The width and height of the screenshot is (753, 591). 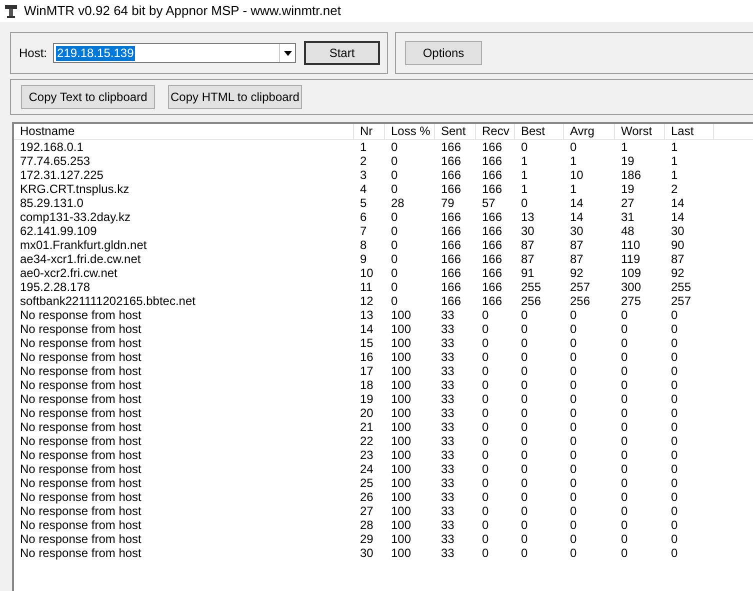 What do you see at coordinates (367, 301) in the screenshot?
I see `table-cell: 12` at bounding box center [367, 301].